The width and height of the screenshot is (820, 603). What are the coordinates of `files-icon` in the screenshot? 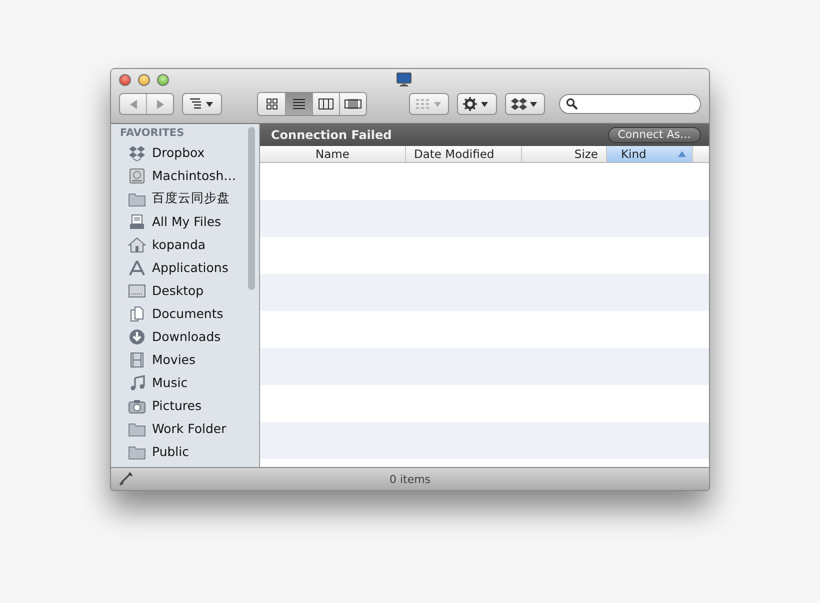 It's located at (137, 222).